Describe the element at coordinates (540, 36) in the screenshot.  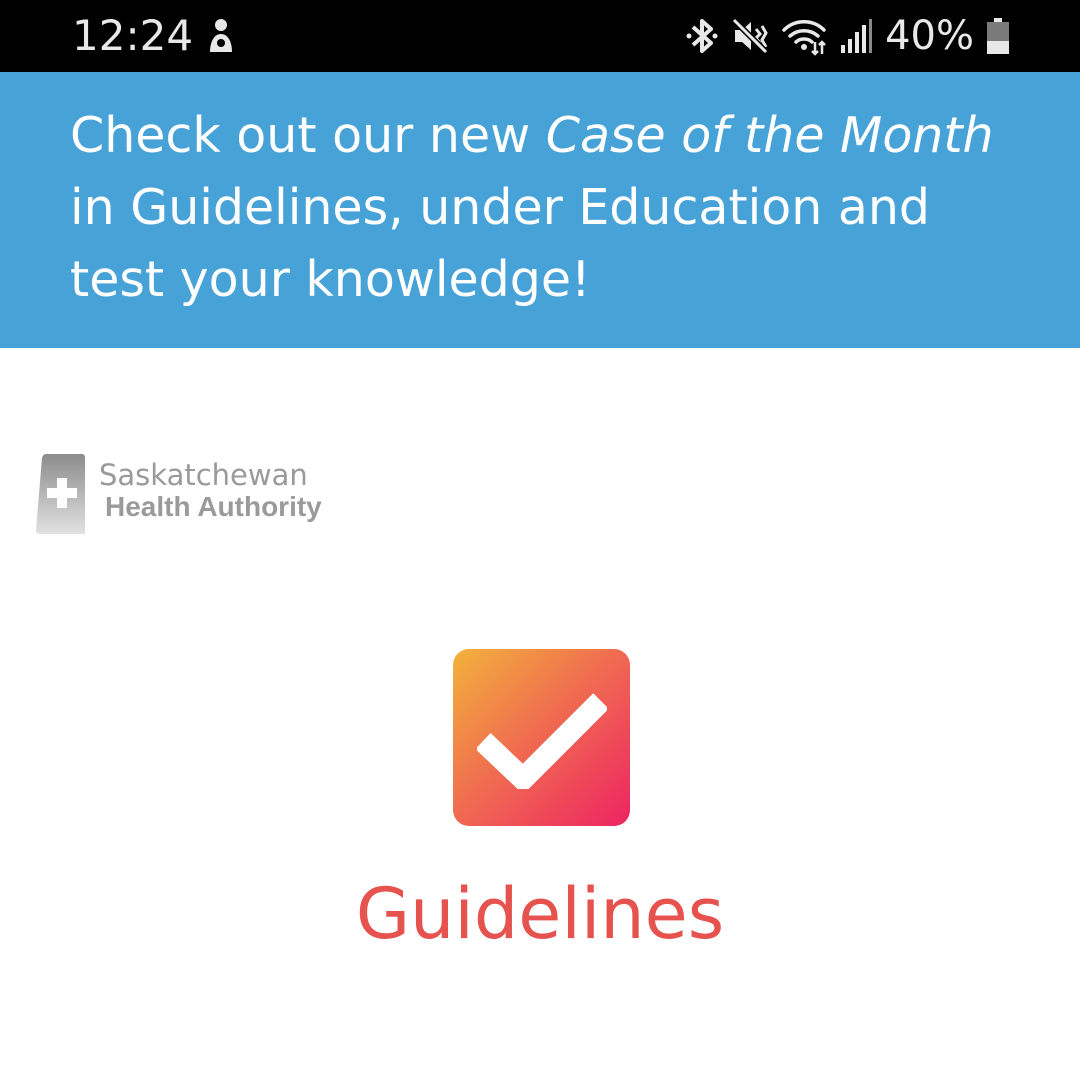
I see `status-bar: 12:24 40%` at that location.